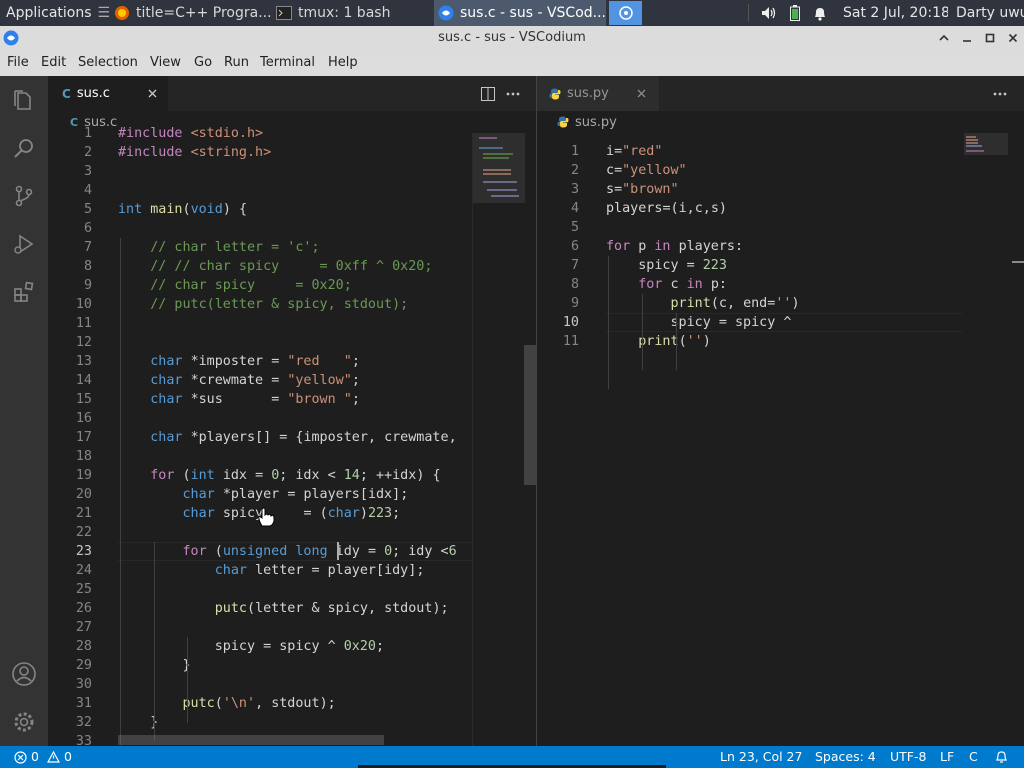 The image size is (1024, 768). I want to click on code-line: i="red", so click(634, 151).